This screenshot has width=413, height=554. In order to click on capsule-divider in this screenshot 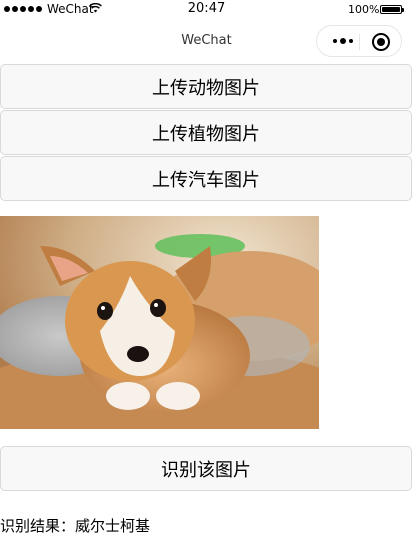, I will do `click(359, 42)`.